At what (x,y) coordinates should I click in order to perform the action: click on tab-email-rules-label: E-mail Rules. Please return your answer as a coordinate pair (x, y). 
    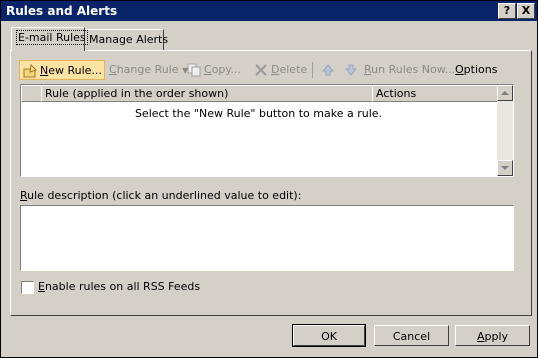
    Looking at the image, I should click on (52, 37).